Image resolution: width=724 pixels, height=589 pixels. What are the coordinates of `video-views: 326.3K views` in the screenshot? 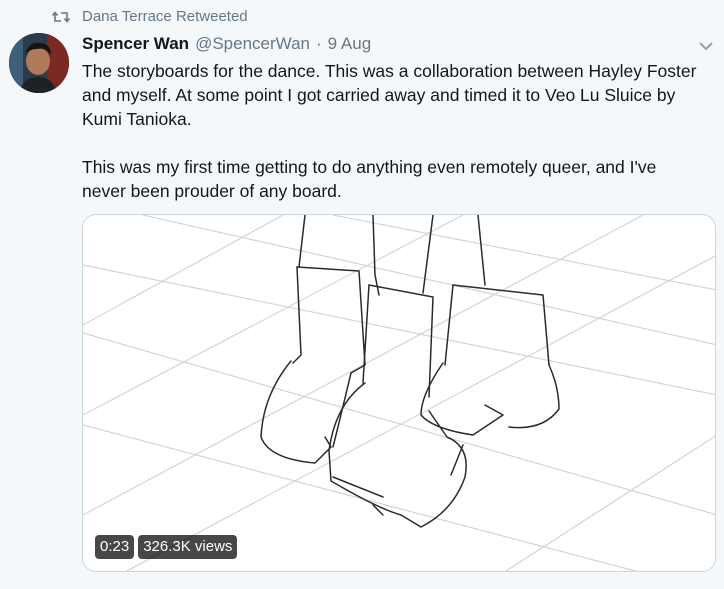 It's located at (188, 547).